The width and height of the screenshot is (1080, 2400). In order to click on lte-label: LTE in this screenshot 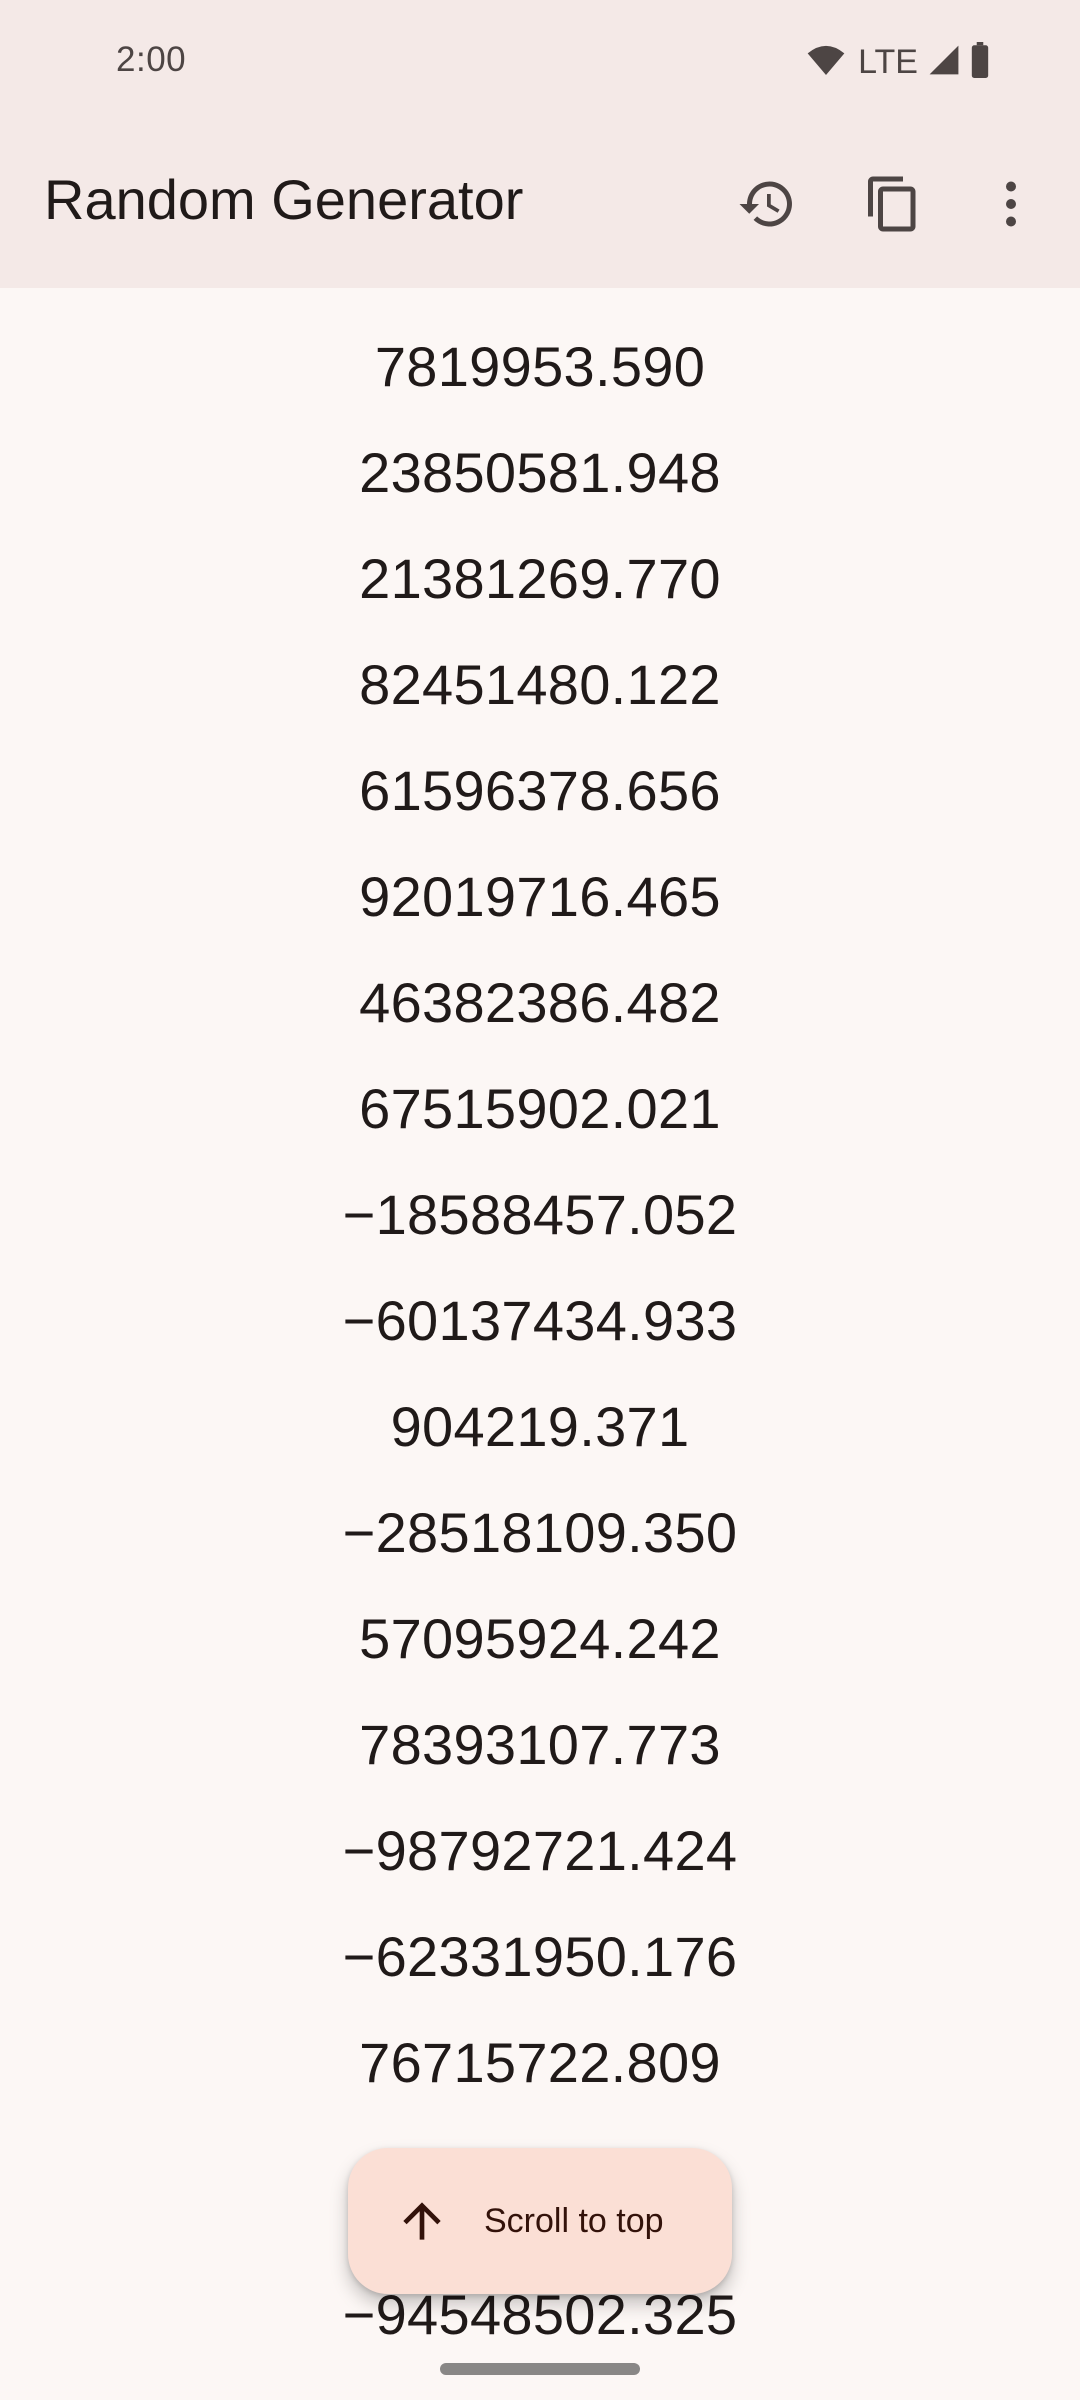, I will do `click(888, 61)`.